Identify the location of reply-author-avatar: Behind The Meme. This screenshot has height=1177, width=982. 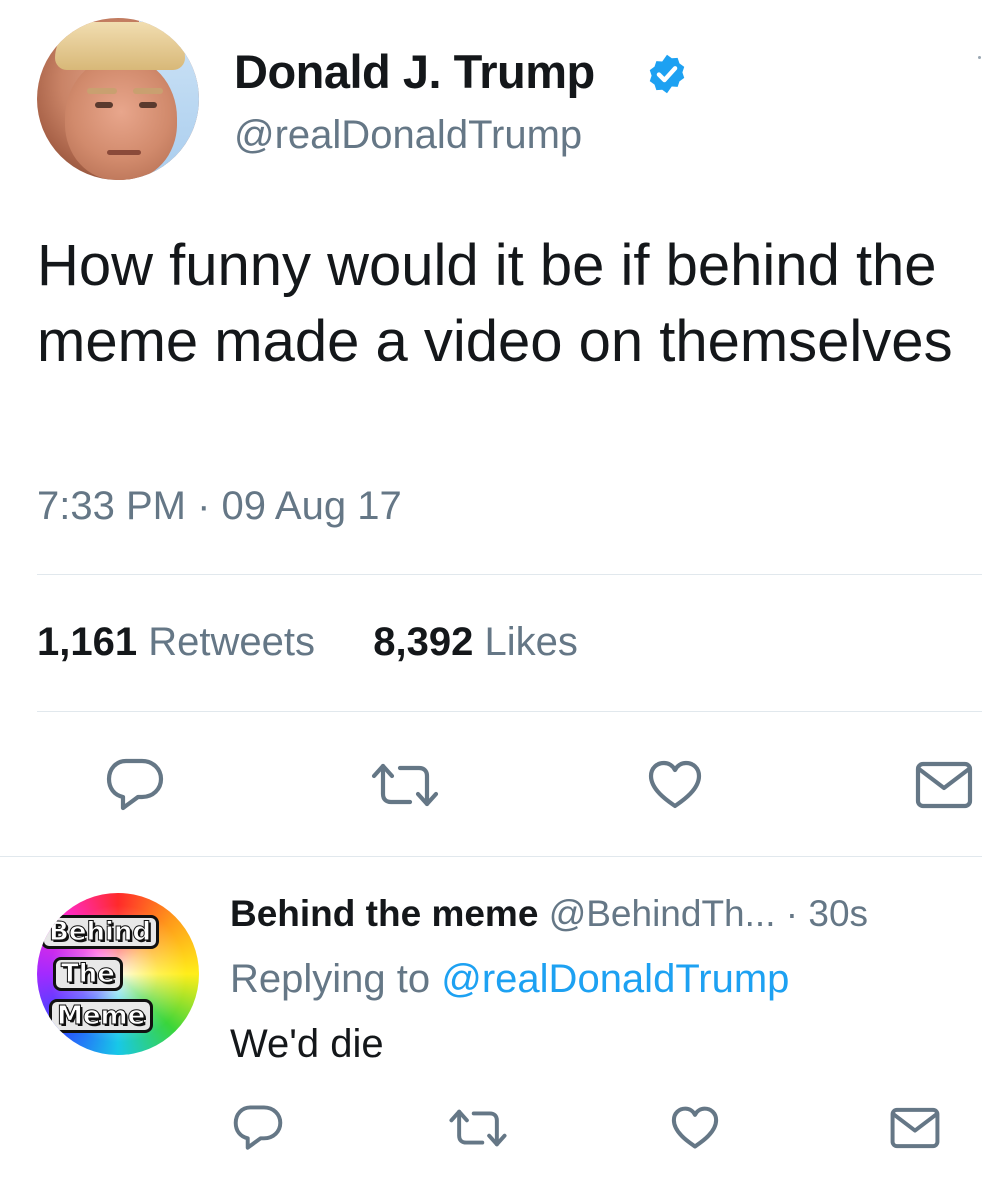
(118, 974).